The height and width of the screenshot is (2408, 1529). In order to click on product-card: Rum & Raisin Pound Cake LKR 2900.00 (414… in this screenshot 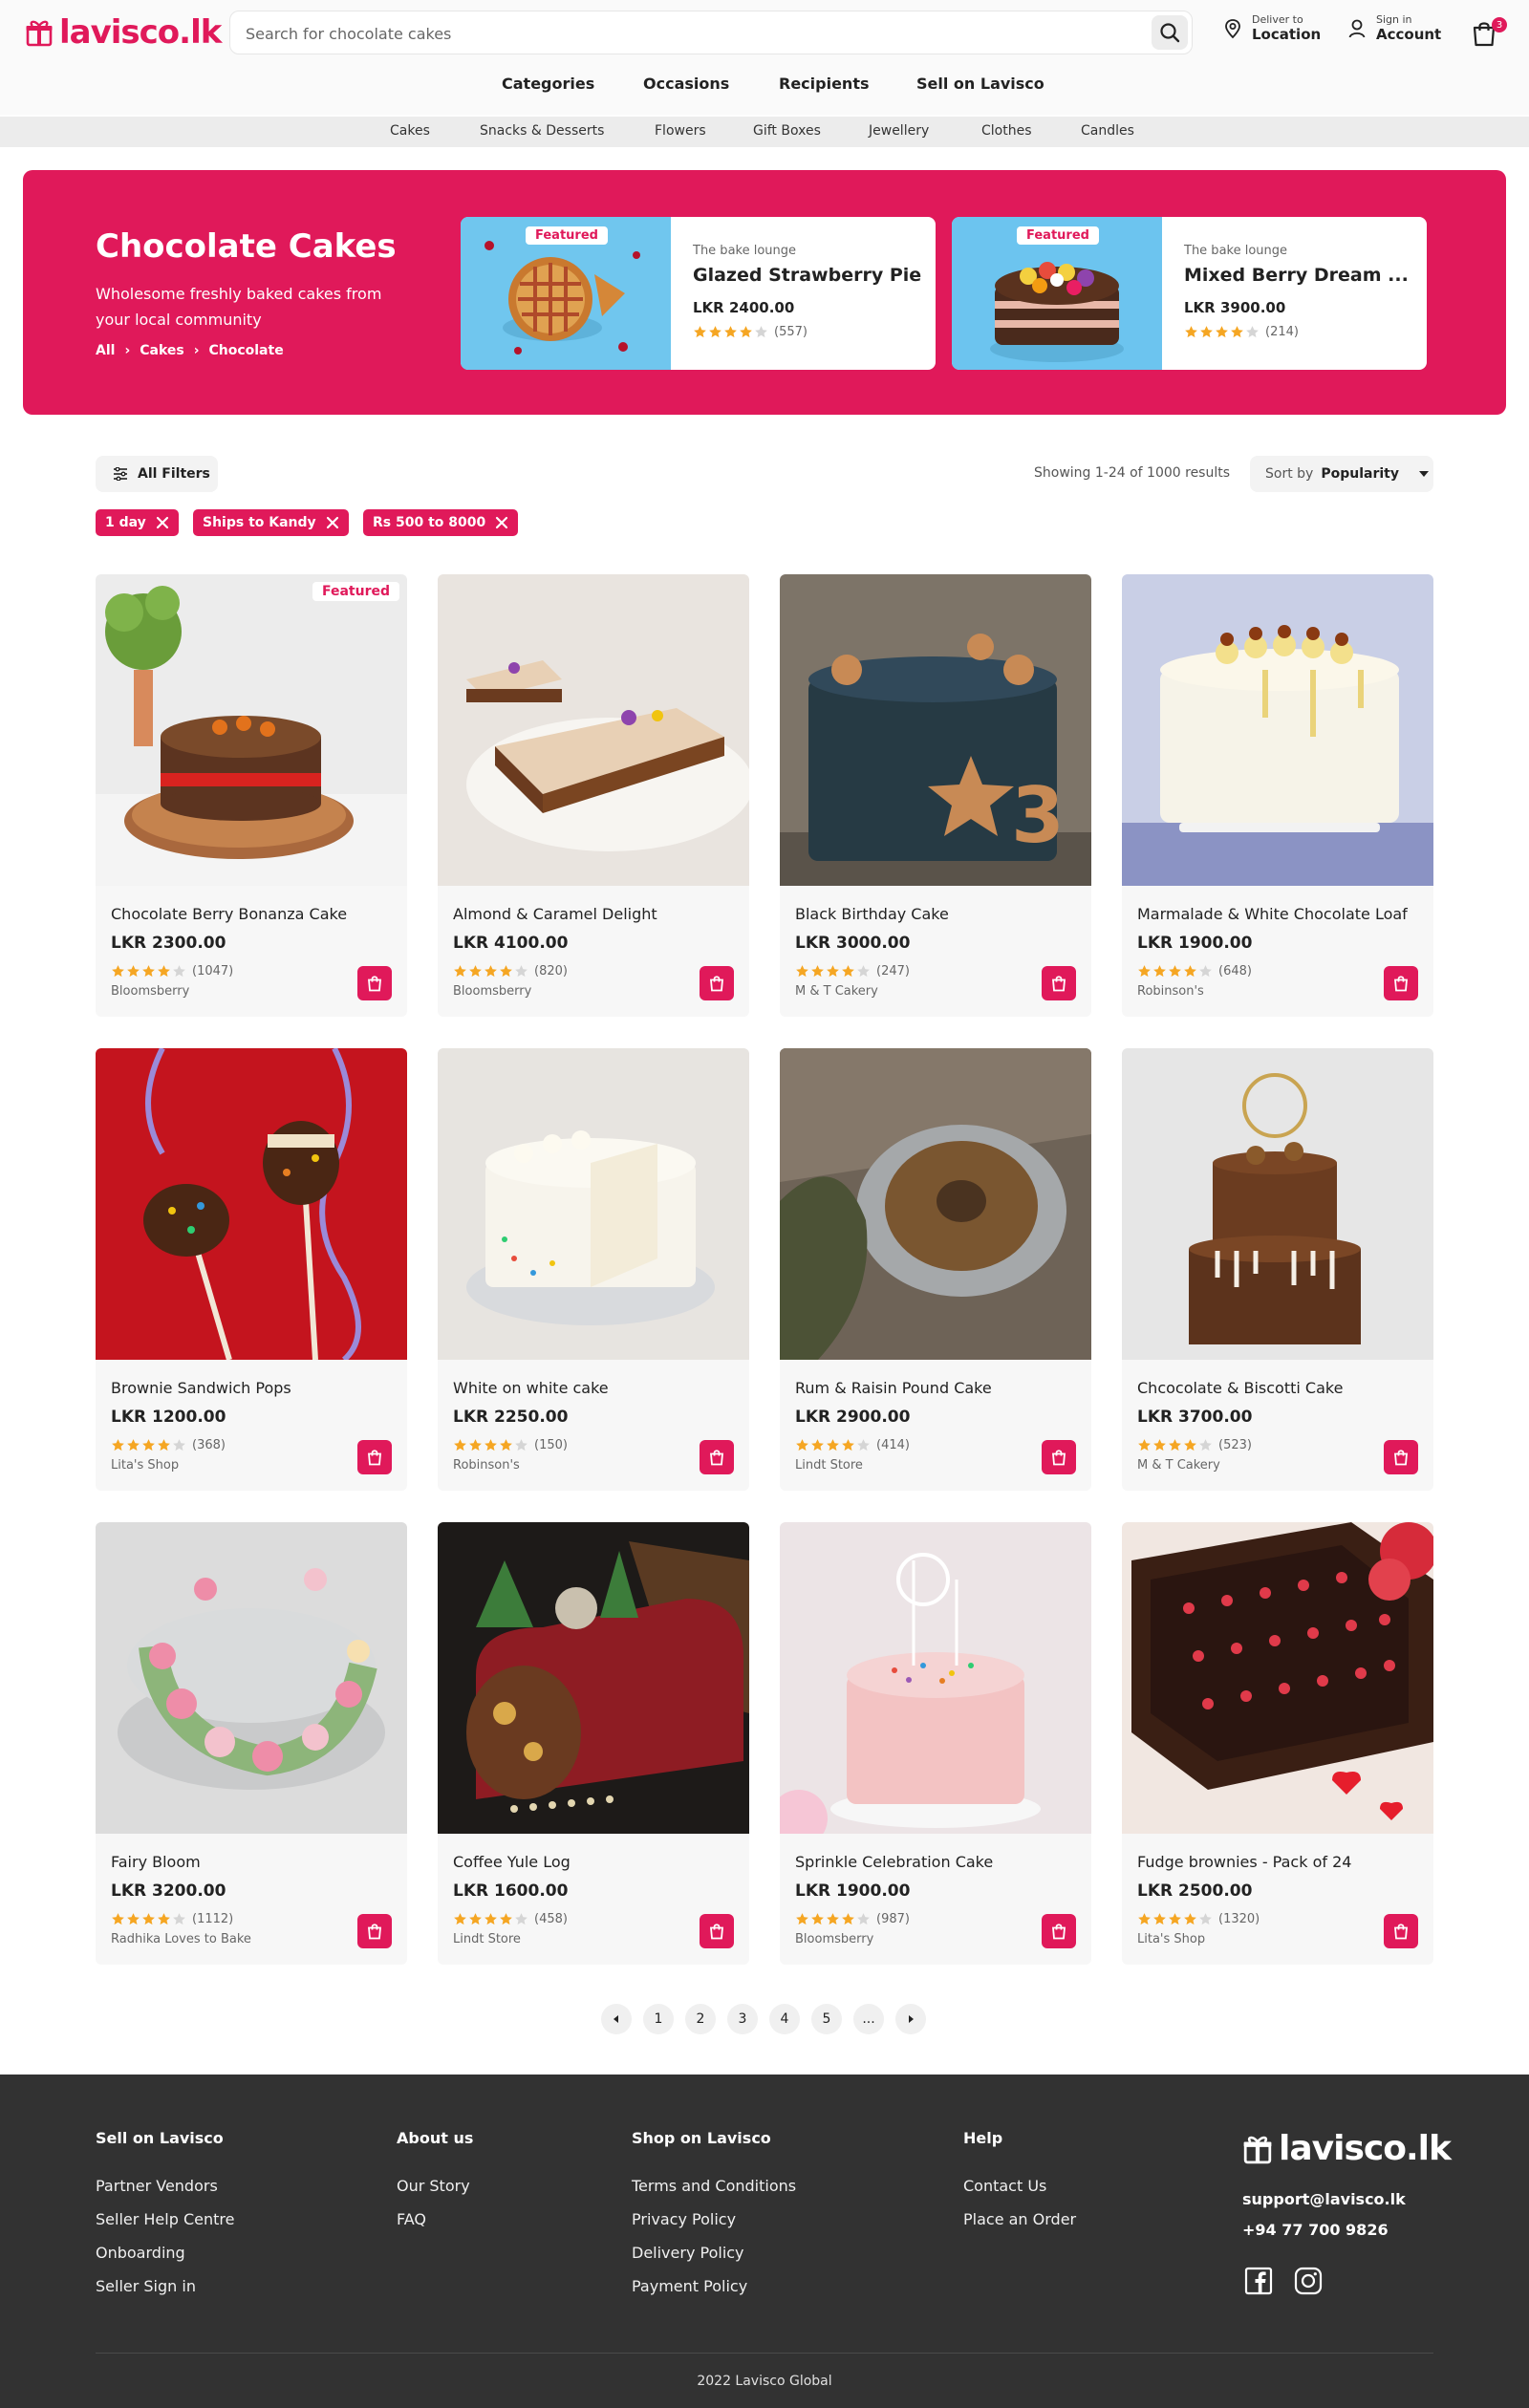, I will do `click(935, 1270)`.